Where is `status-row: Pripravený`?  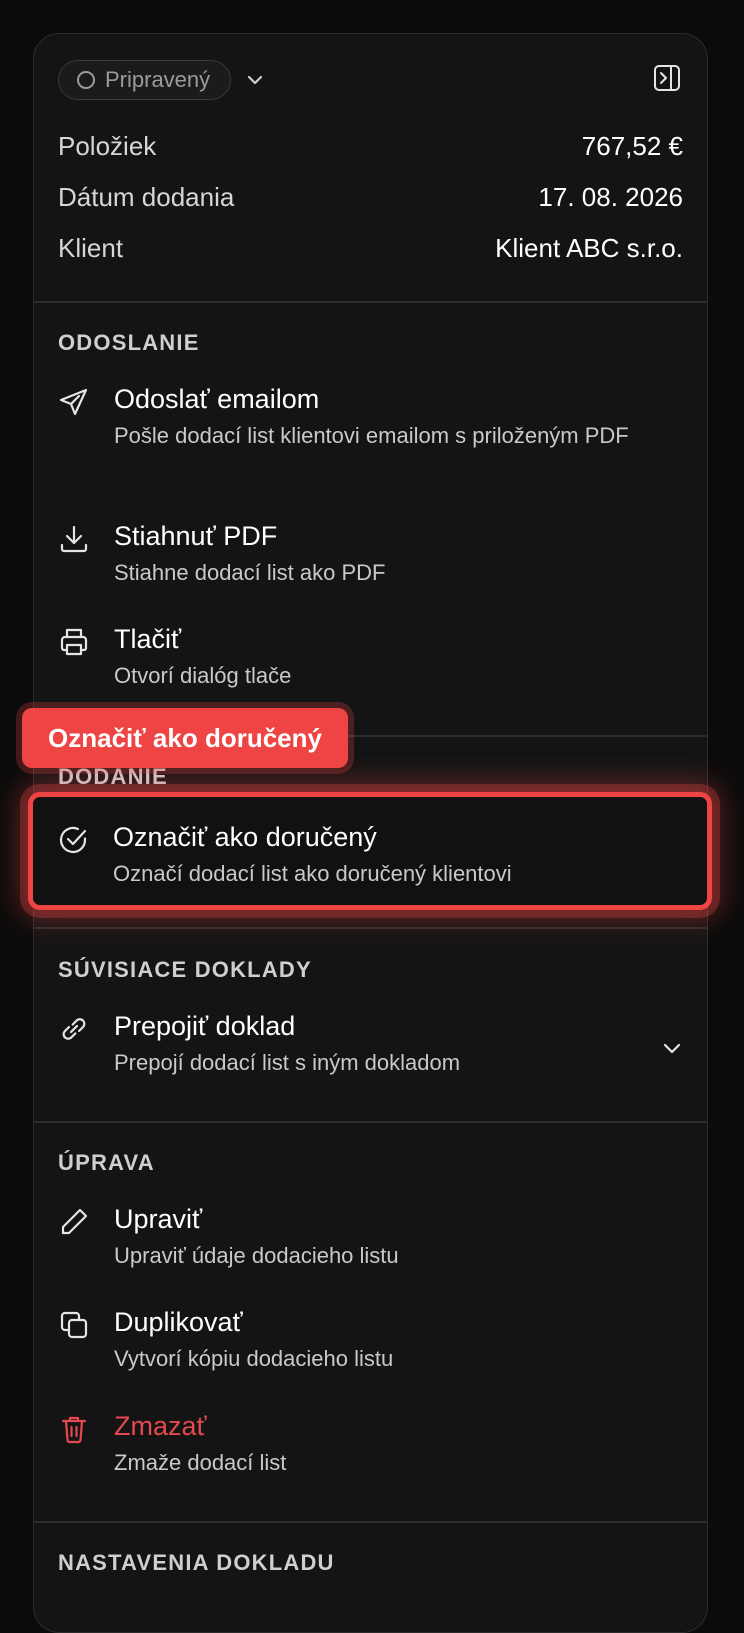 status-row: Pripravený is located at coordinates (161, 80).